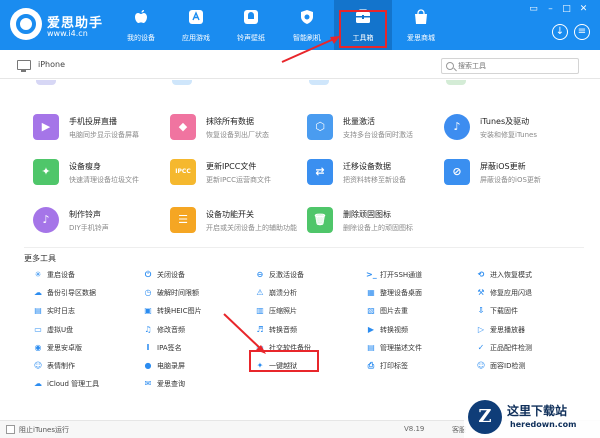 Image resolution: width=600 pixels, height=438 pixels. I want to click on more-tool-label: 管理描述文件, so click(401, 348).